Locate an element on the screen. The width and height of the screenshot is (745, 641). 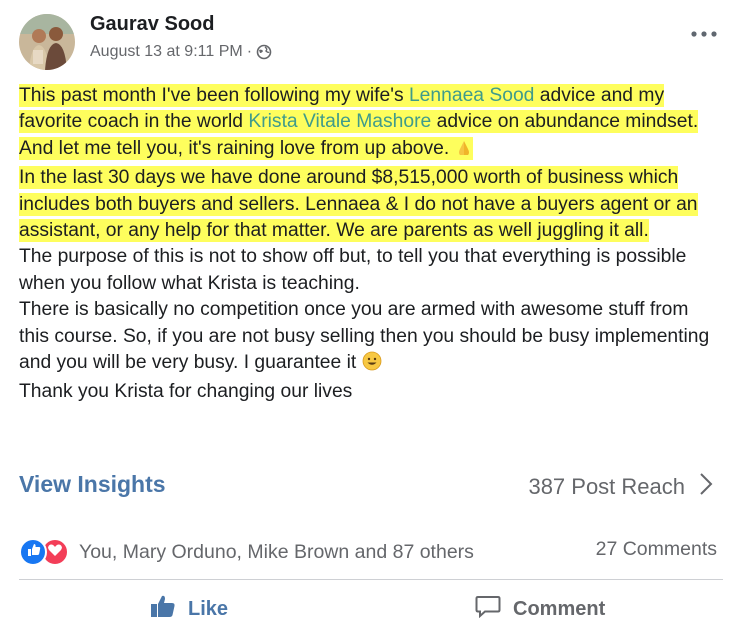
smiling-face-emoji is located at coordinates (372, 365).